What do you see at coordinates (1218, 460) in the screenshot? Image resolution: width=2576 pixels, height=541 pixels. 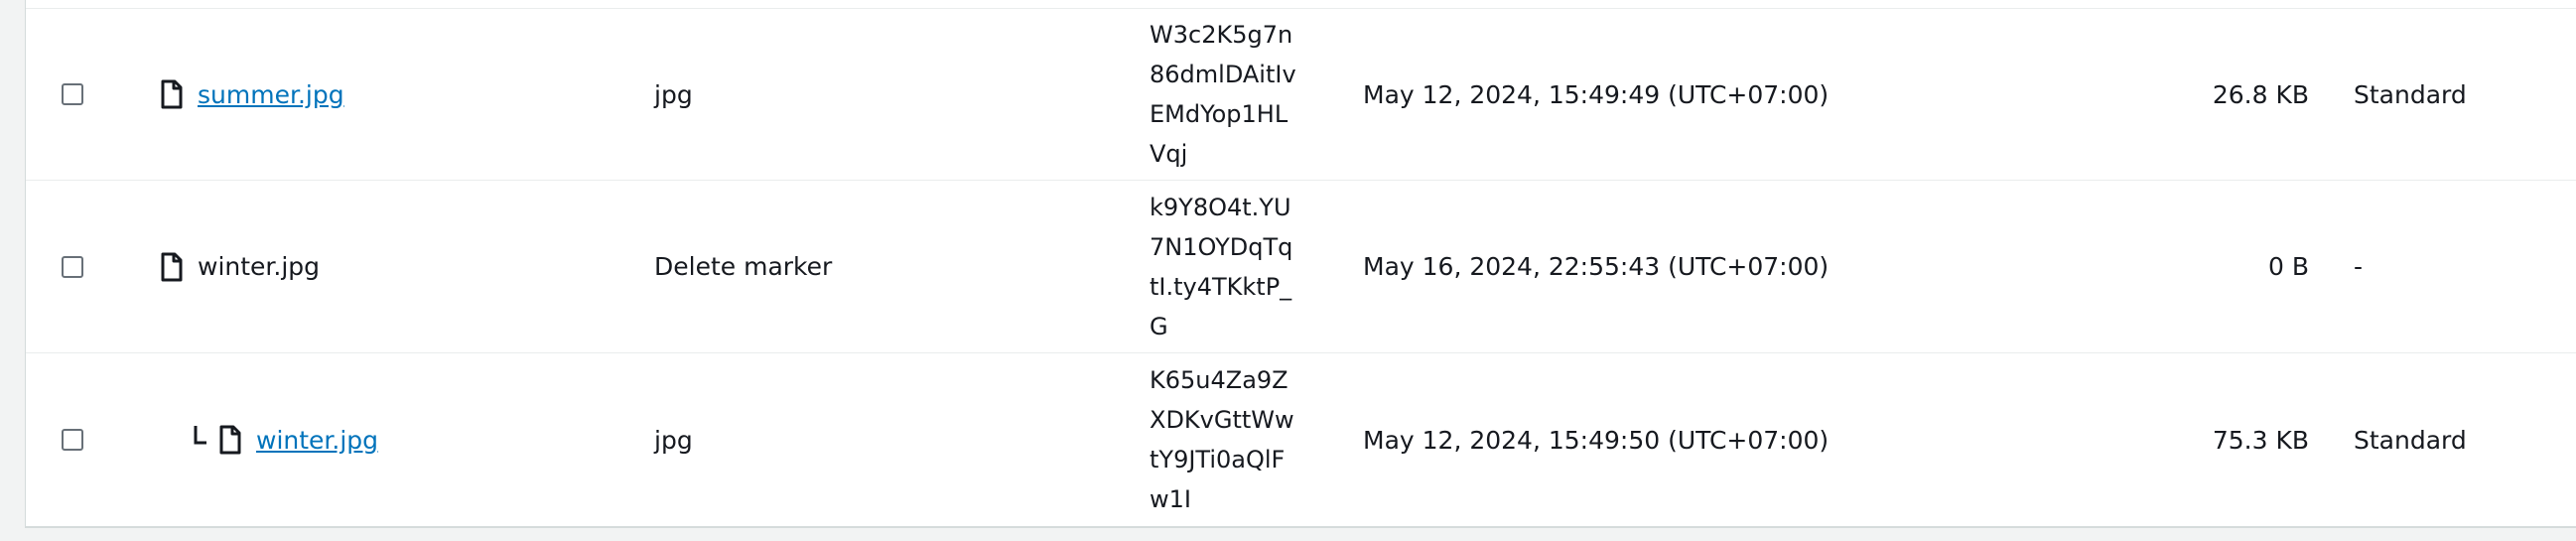 I see `version-id-line: tY9JTi0aQlF` at bounding box center [1218, 460].